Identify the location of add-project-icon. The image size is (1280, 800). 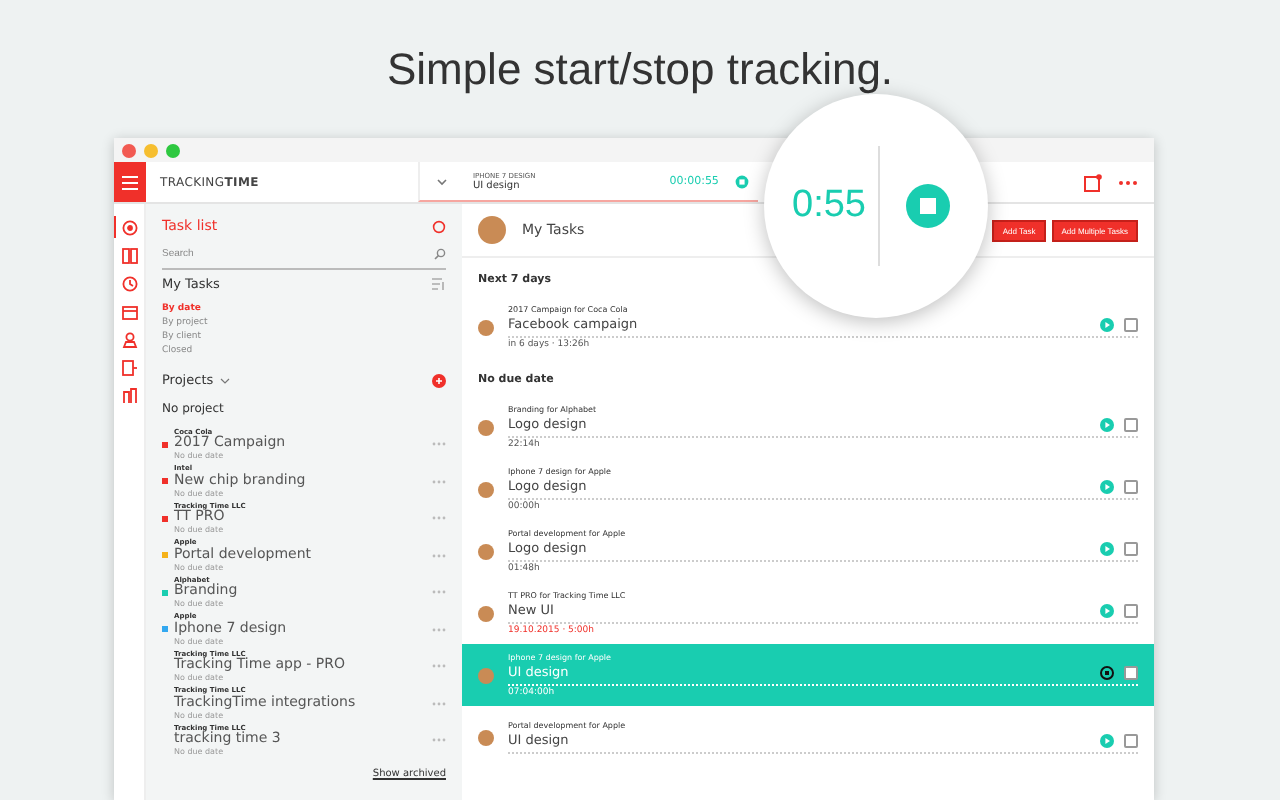
(439, 380).